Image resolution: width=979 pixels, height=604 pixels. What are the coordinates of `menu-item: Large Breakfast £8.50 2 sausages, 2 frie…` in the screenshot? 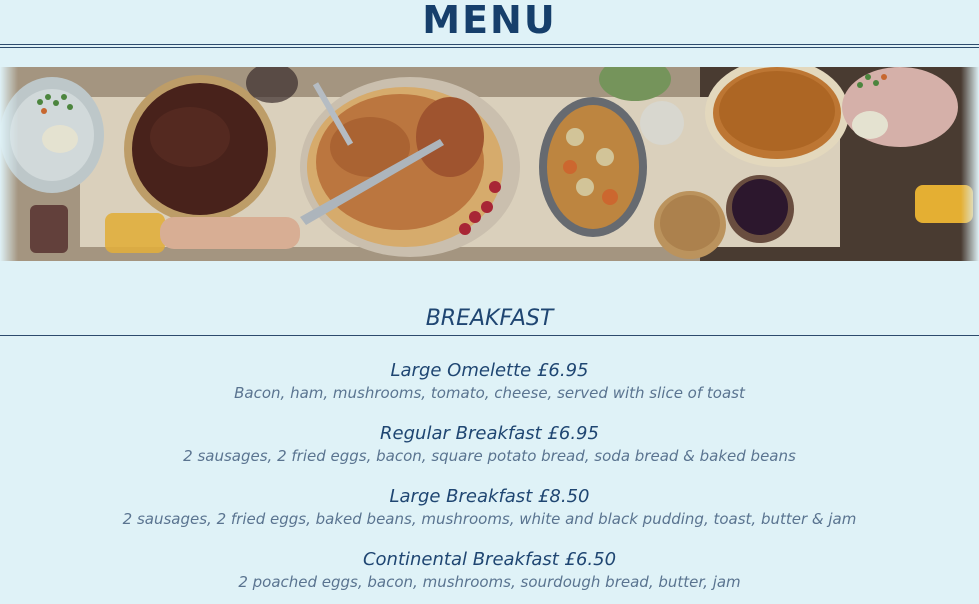 It's located at (489, 507).